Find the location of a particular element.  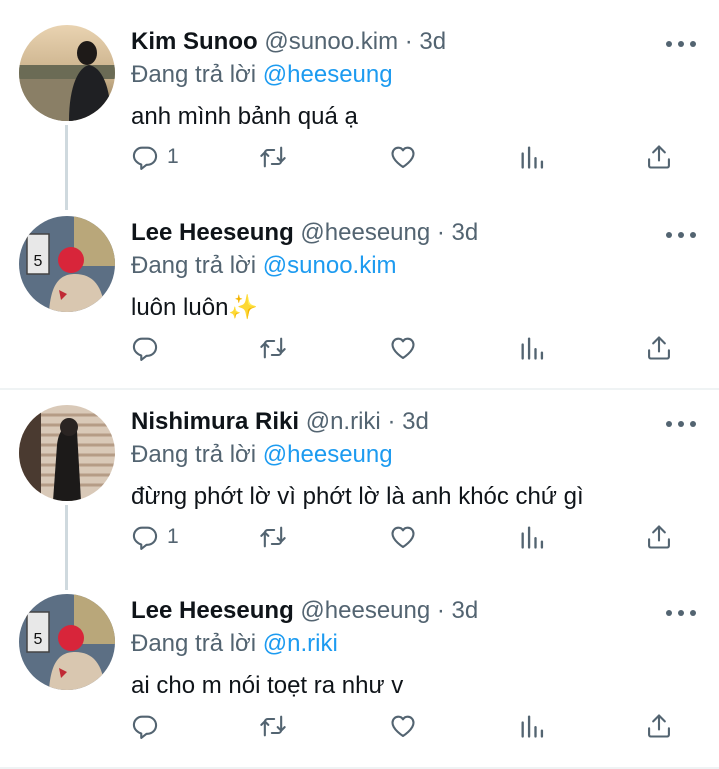

mention-link: @sunoo.kim is located at coordinates (330, 265).